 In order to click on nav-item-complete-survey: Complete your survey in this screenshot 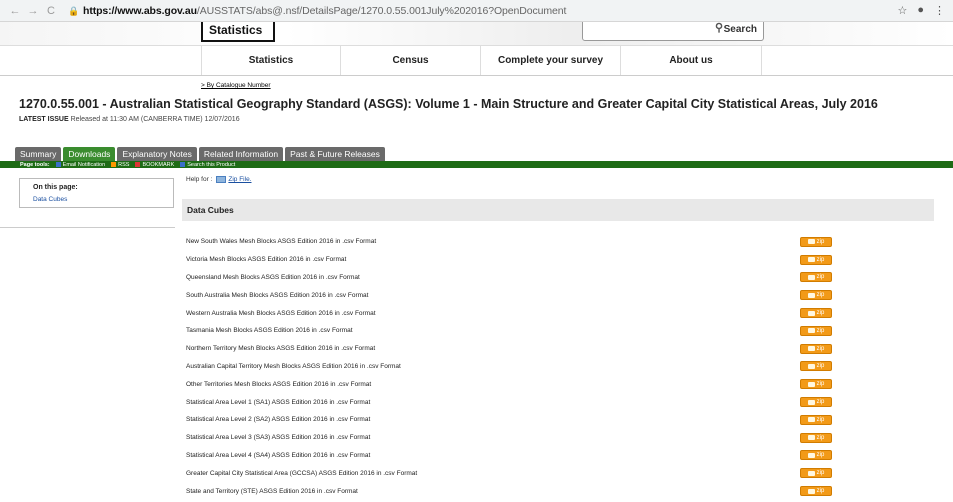, I will do `click(551, 60)`.